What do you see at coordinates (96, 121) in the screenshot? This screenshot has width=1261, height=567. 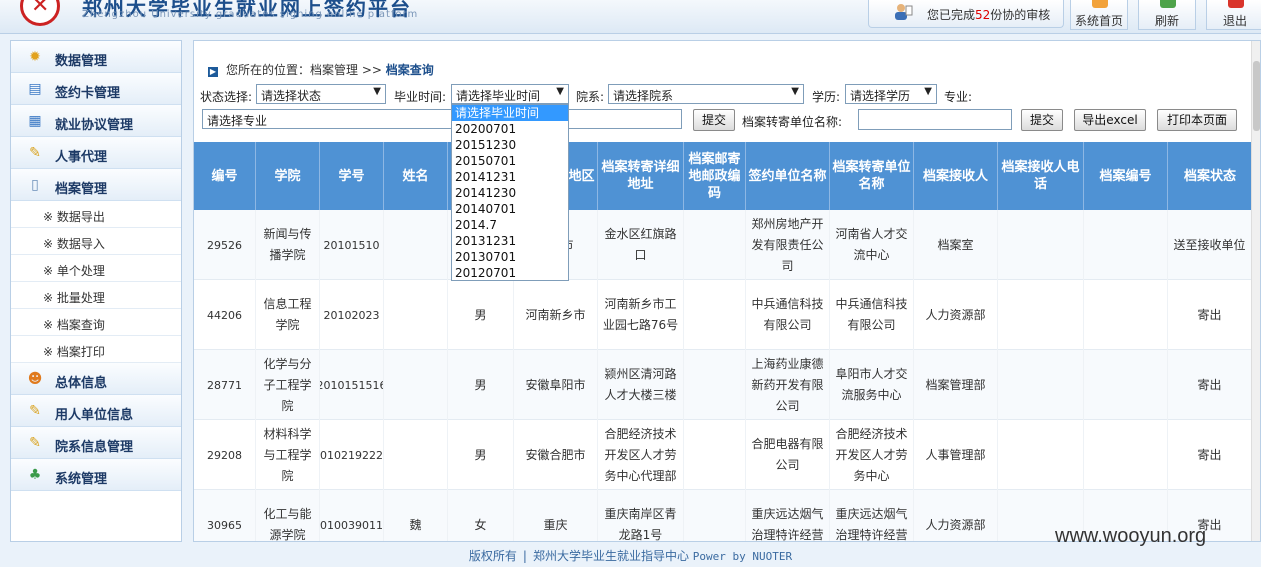 I see `menu-agreement-management: ▦ 就业协议管理` at bounding box center [96, 121].